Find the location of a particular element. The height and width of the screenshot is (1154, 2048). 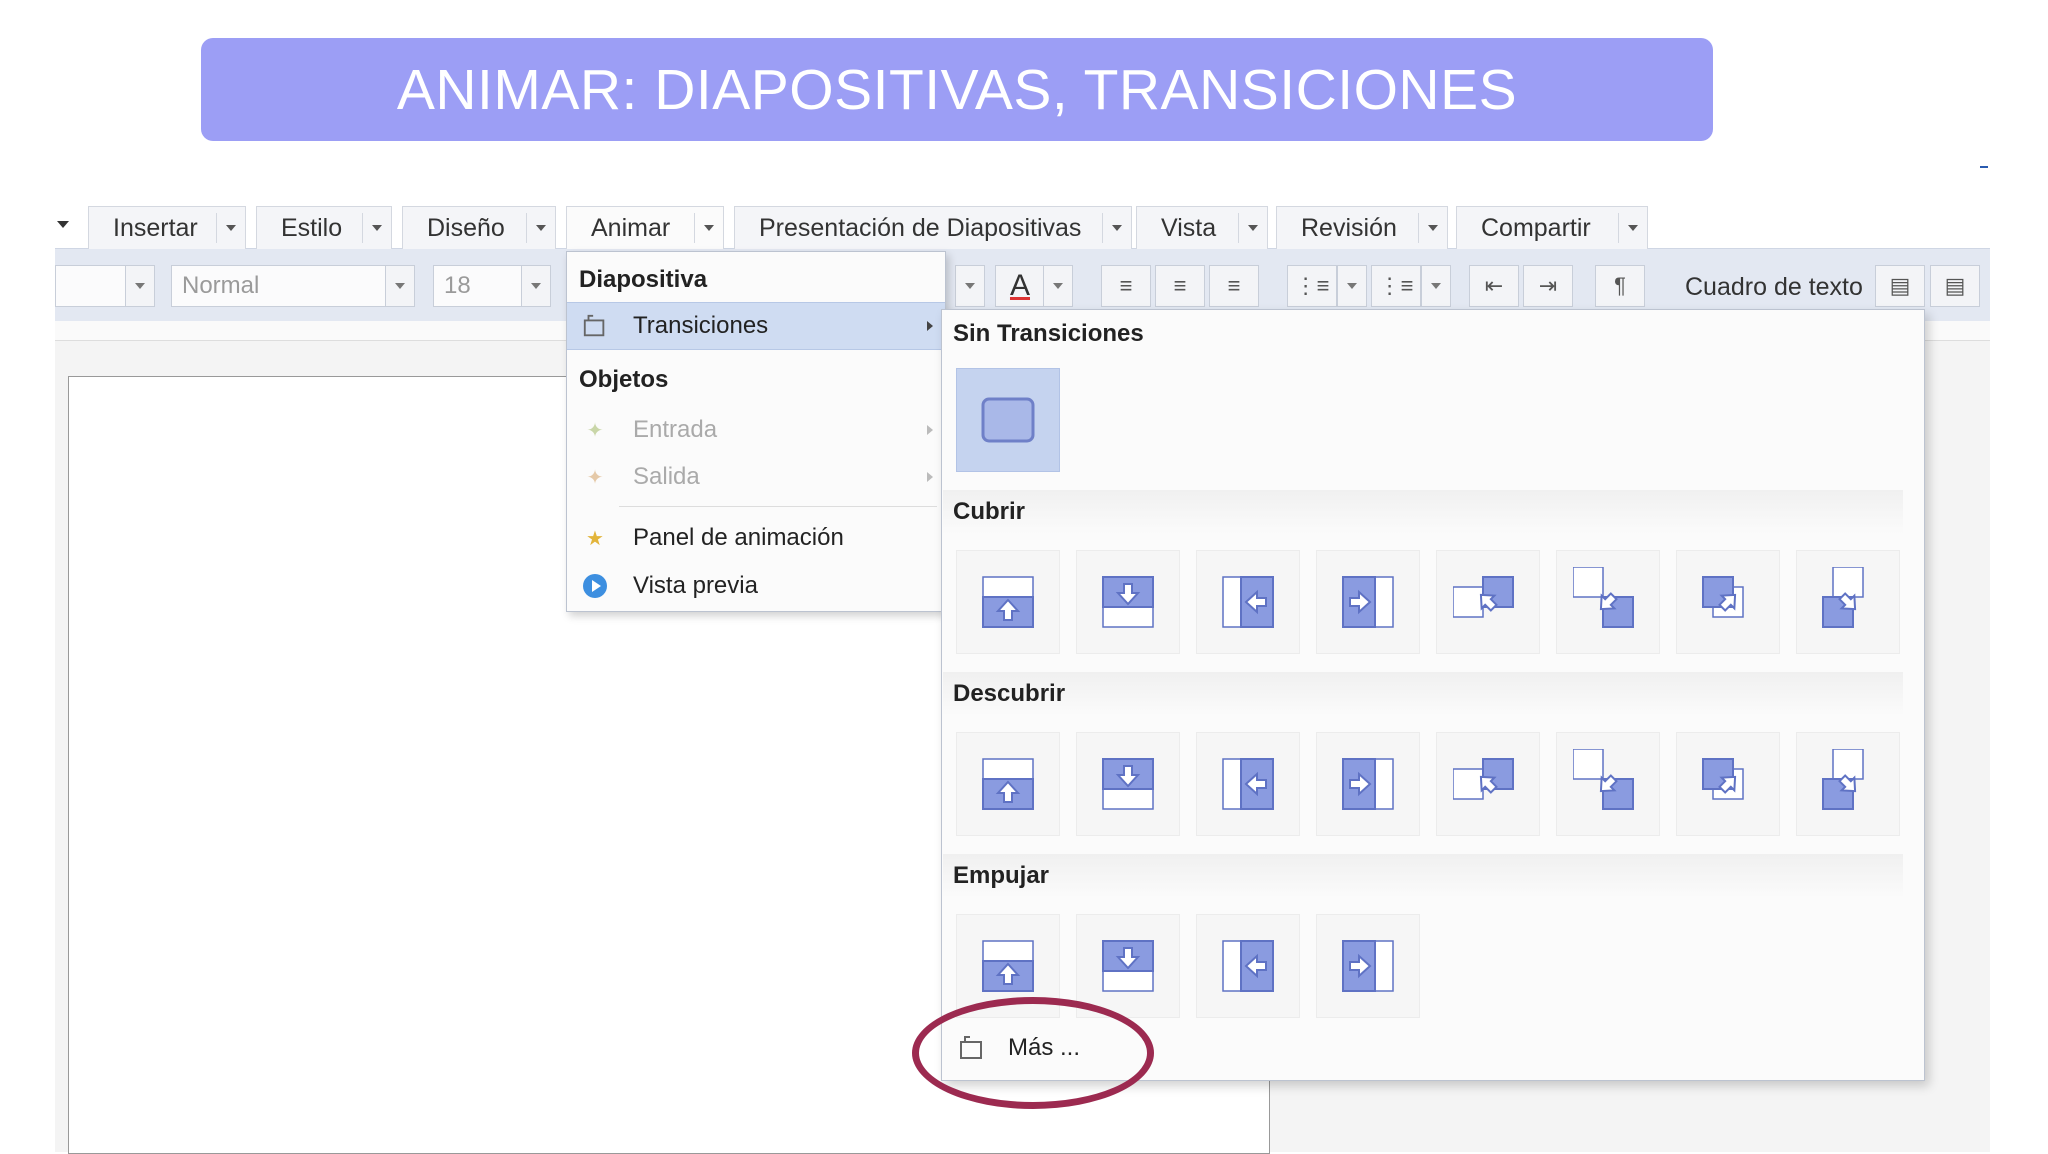

transition-none-thumb is located at coordinates (1008, 420).